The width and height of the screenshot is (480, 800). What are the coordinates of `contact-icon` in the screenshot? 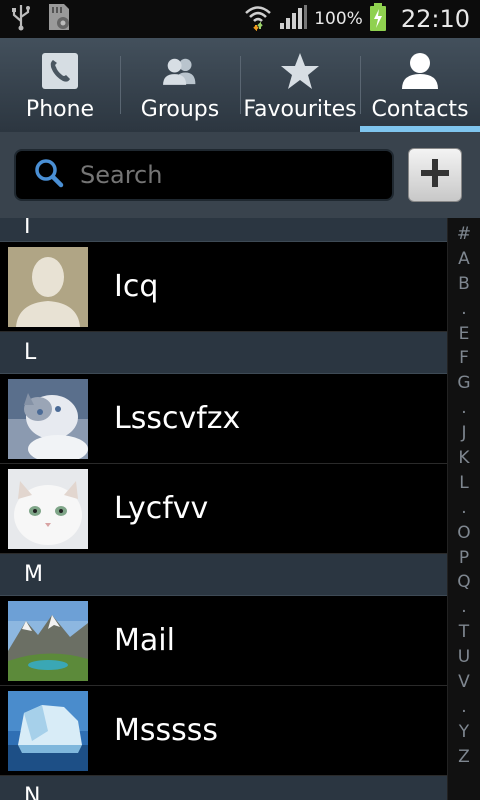 It's located at (420, 71).